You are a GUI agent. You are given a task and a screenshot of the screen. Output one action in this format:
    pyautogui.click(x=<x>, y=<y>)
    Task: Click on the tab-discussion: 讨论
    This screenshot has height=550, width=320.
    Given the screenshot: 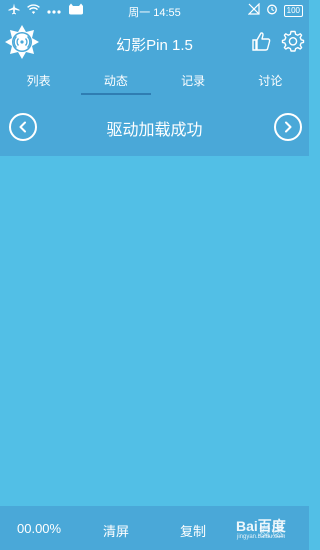 What is the action you would take?
    pyautogui.click(x=270, y=80)
    